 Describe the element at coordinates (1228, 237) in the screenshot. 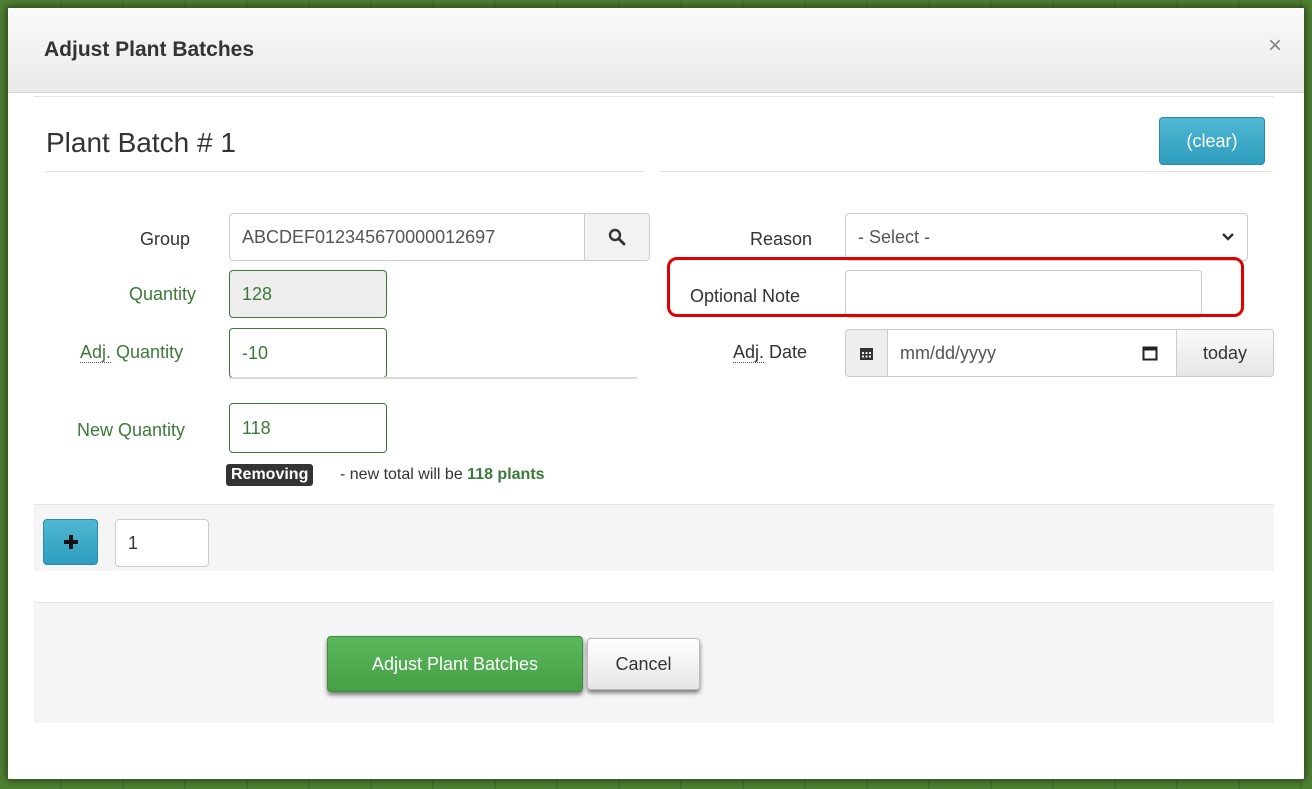

I see `chevron-down-icon` at that location.